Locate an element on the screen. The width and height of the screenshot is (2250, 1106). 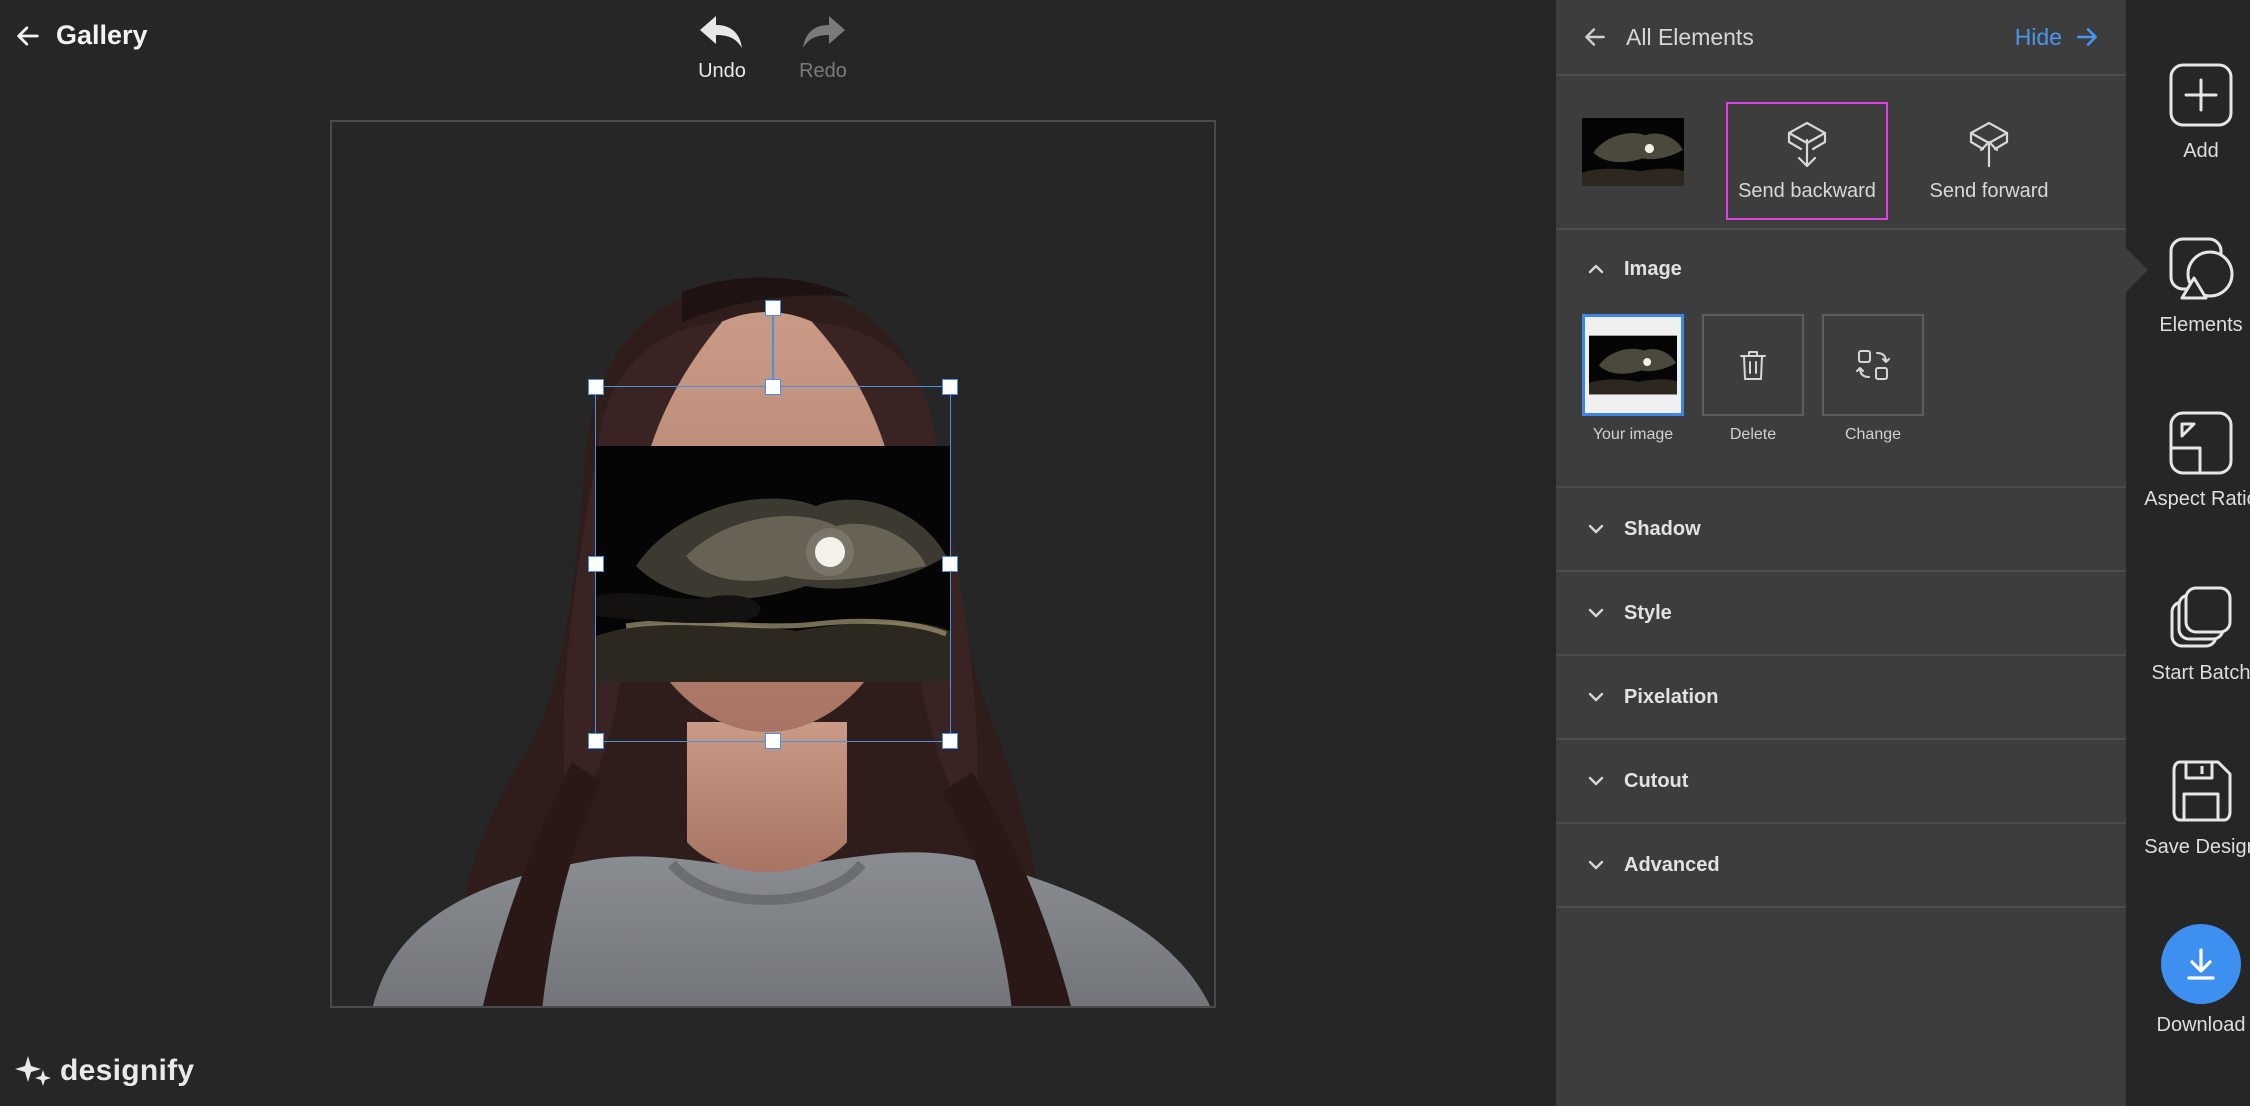
change-box is located at coordinates (1873, 365).